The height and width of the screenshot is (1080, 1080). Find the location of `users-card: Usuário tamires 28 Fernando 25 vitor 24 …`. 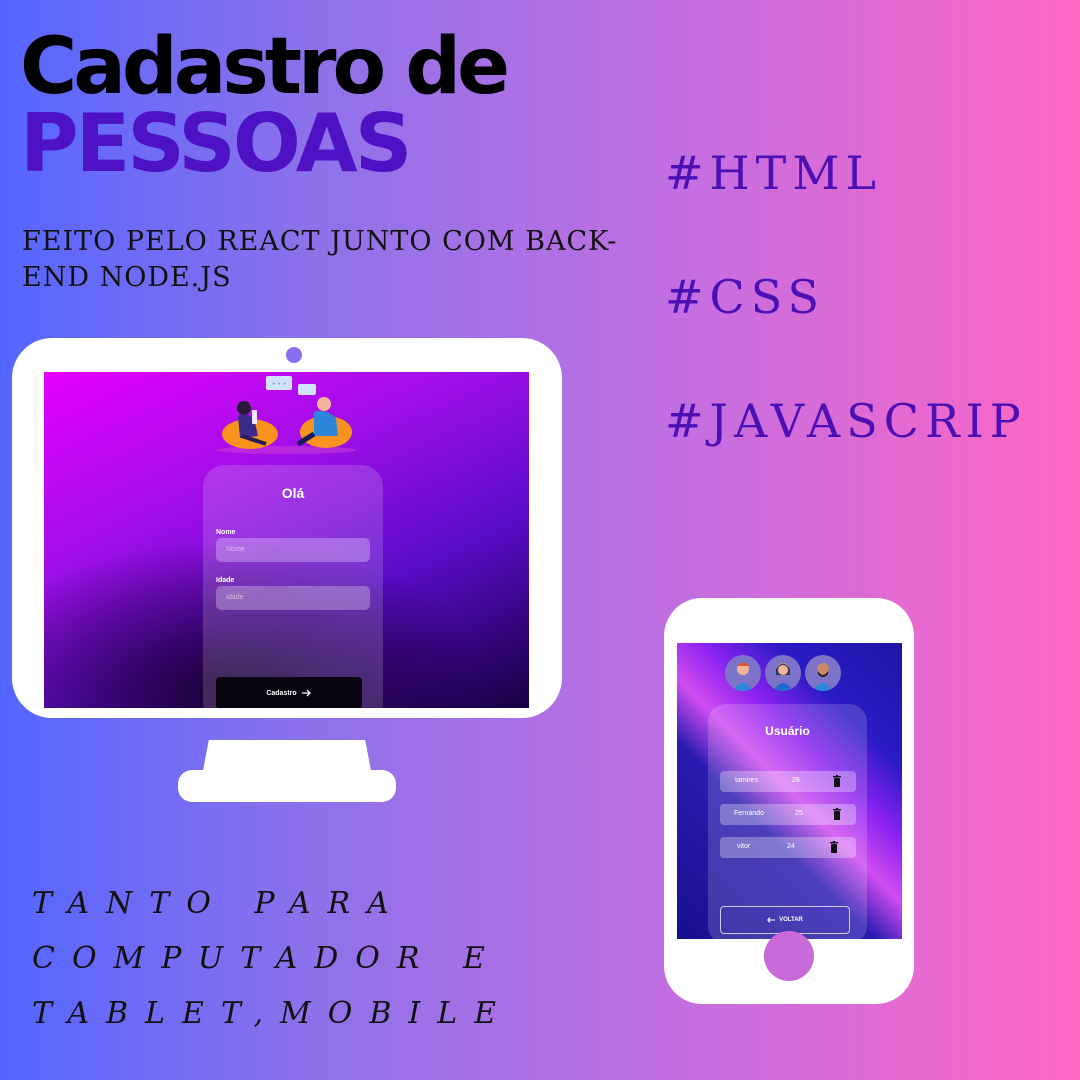

users-card: Usuário tamires 28 Fernando 25 vitor 24 … is located at coordinates (787, 821).